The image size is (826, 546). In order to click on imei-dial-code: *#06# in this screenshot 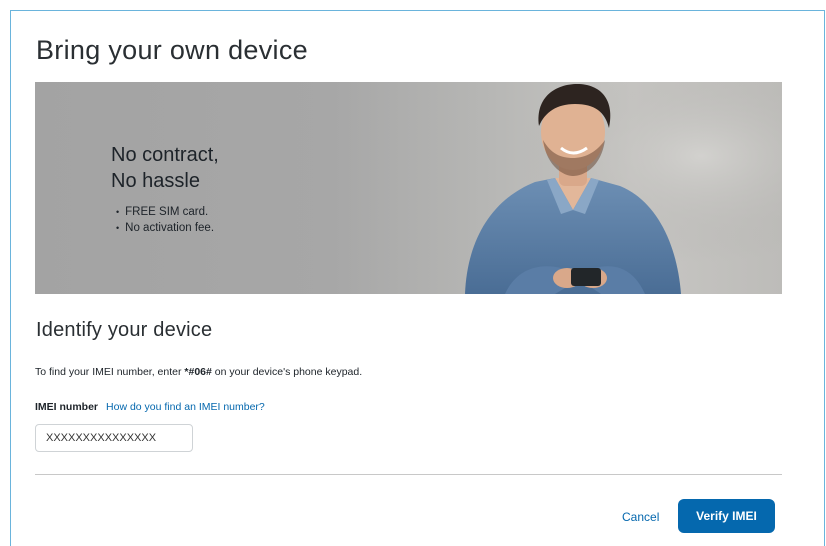, I will do `click(198, 372)`.